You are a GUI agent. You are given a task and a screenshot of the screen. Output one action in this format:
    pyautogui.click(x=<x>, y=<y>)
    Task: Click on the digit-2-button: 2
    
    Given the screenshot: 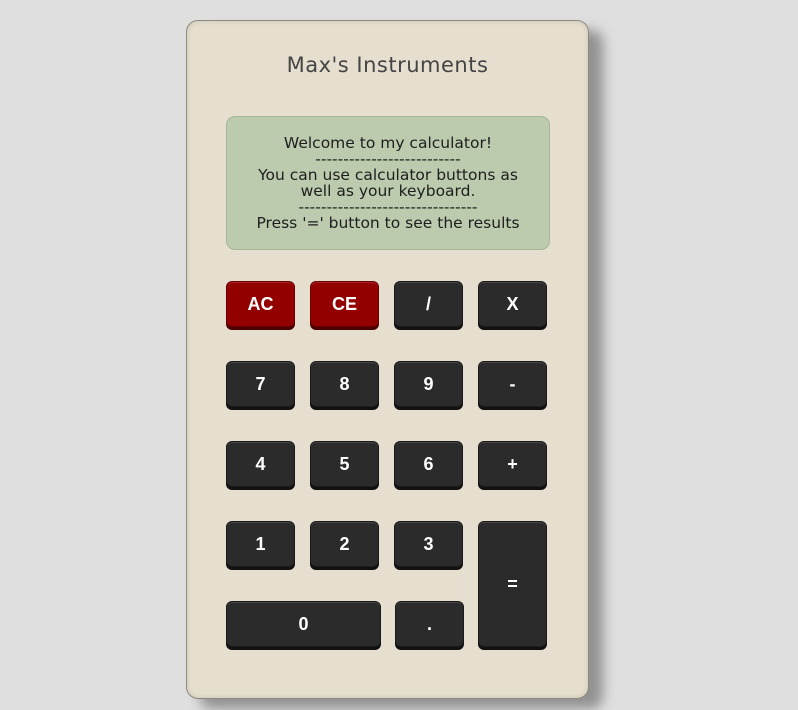 What is the action you would take?
    pyautogui.click(x=344, y=544)
    